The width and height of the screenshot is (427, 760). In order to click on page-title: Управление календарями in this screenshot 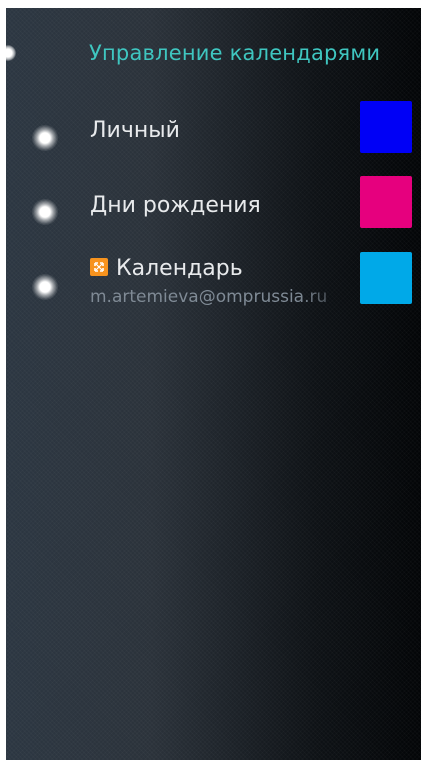, I will do `click(235, 53)`.